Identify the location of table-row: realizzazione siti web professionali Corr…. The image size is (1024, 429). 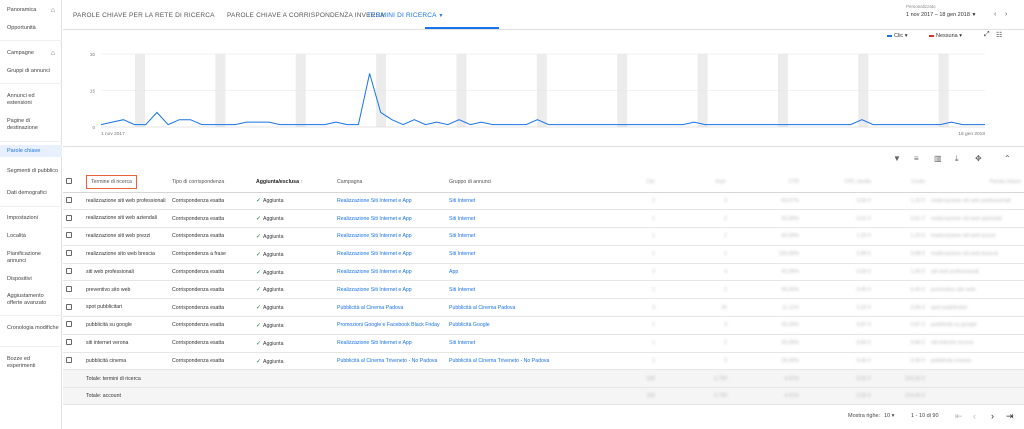
(543, 201).